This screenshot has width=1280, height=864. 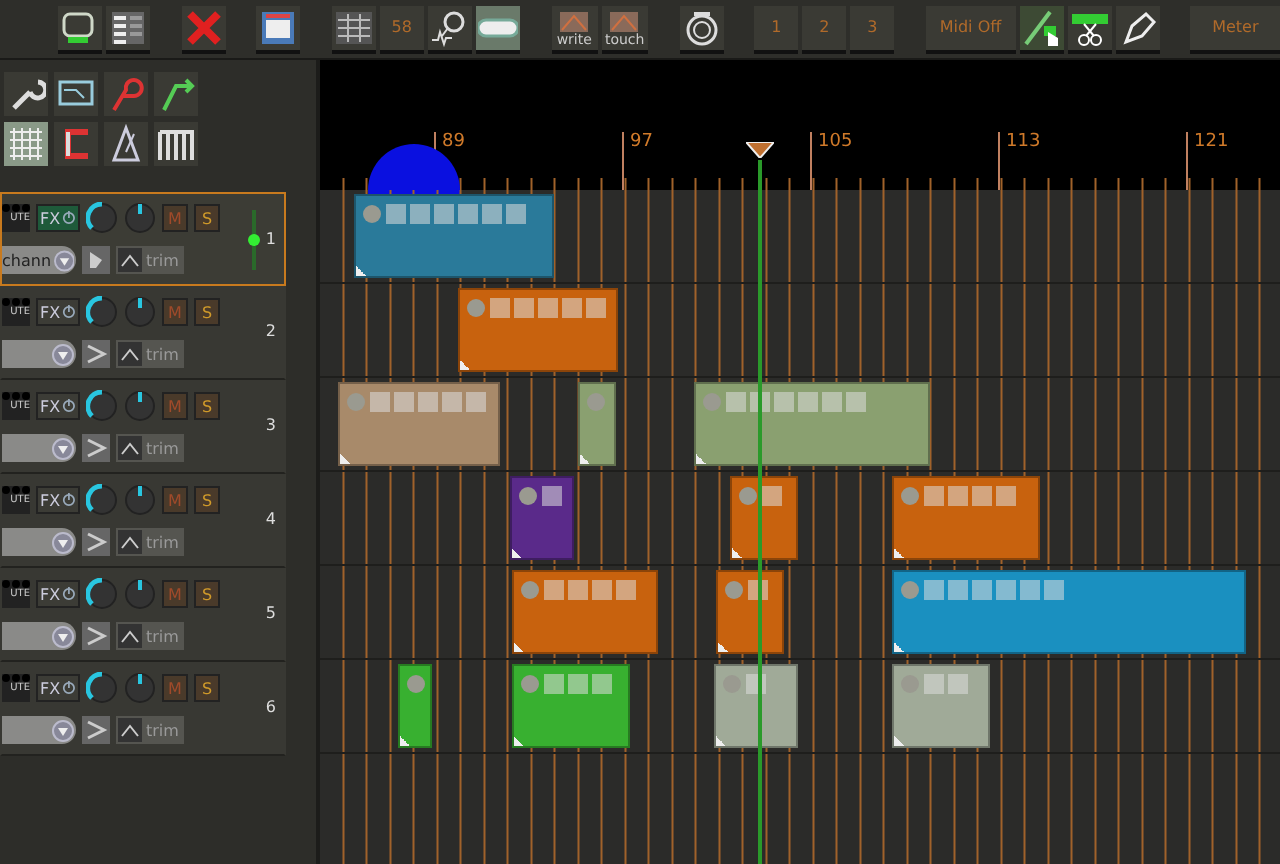 I want to click on playhead-marker, so click(x=760, y=150).